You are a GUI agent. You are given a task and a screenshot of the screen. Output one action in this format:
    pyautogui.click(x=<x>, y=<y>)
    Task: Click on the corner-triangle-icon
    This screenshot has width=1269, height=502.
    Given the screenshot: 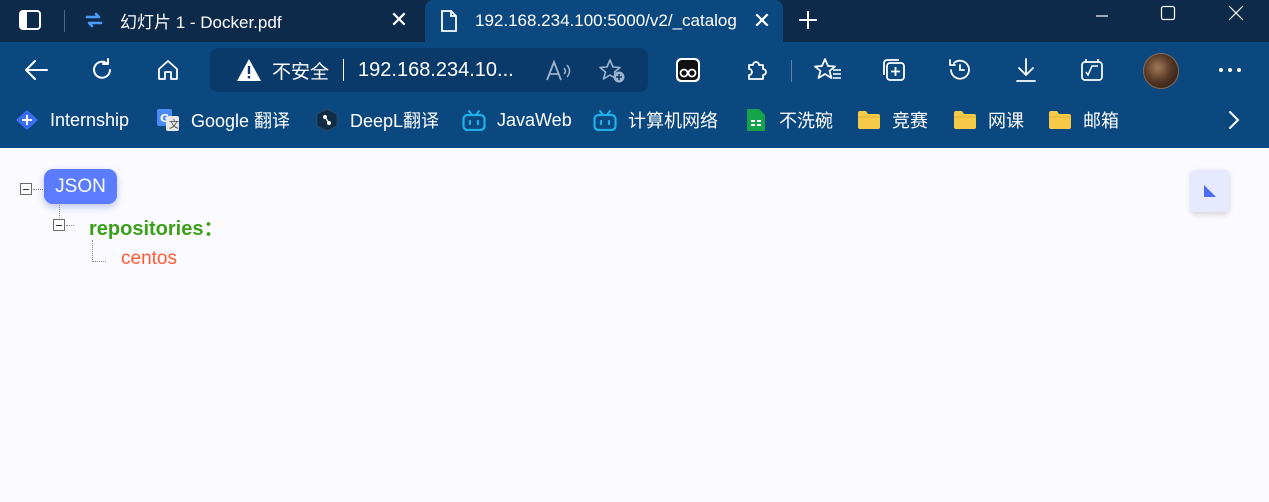 What is the action you would take?
    pyautogui.click(x=1210, y=191)
    